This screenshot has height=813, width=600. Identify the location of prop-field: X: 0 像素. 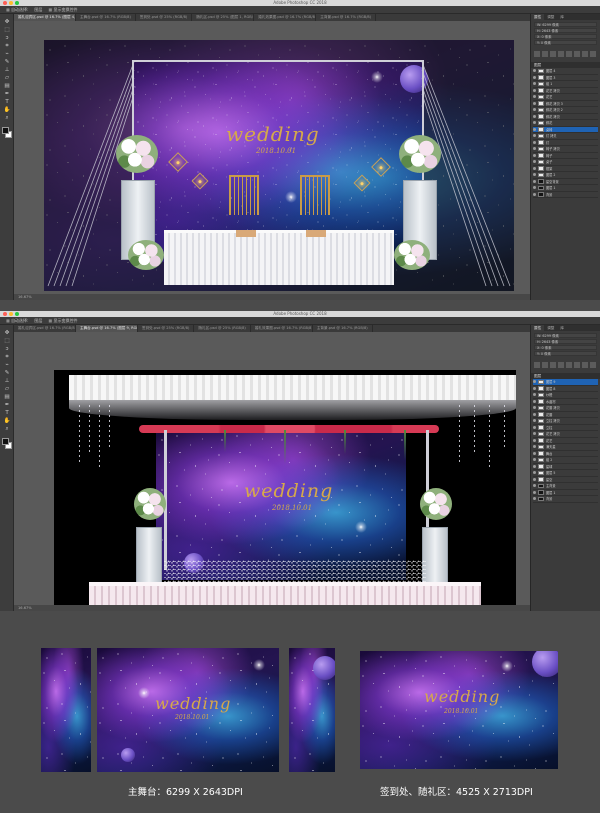
(565, 347).